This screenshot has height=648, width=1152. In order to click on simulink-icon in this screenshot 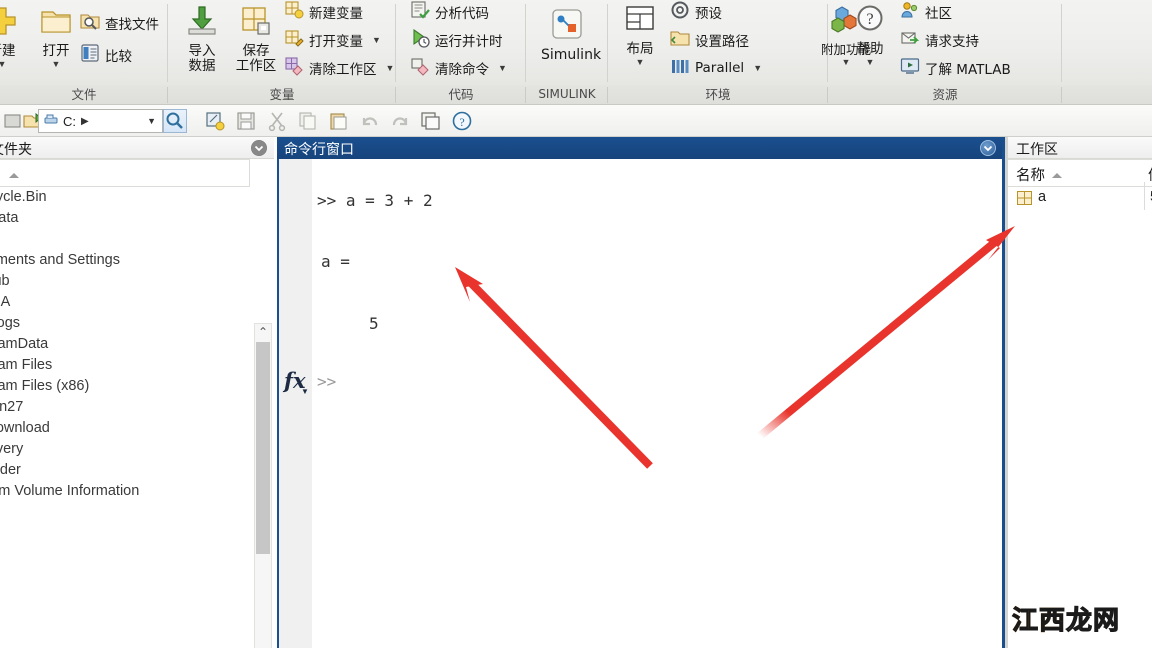, I will do `click(567, 27)`.